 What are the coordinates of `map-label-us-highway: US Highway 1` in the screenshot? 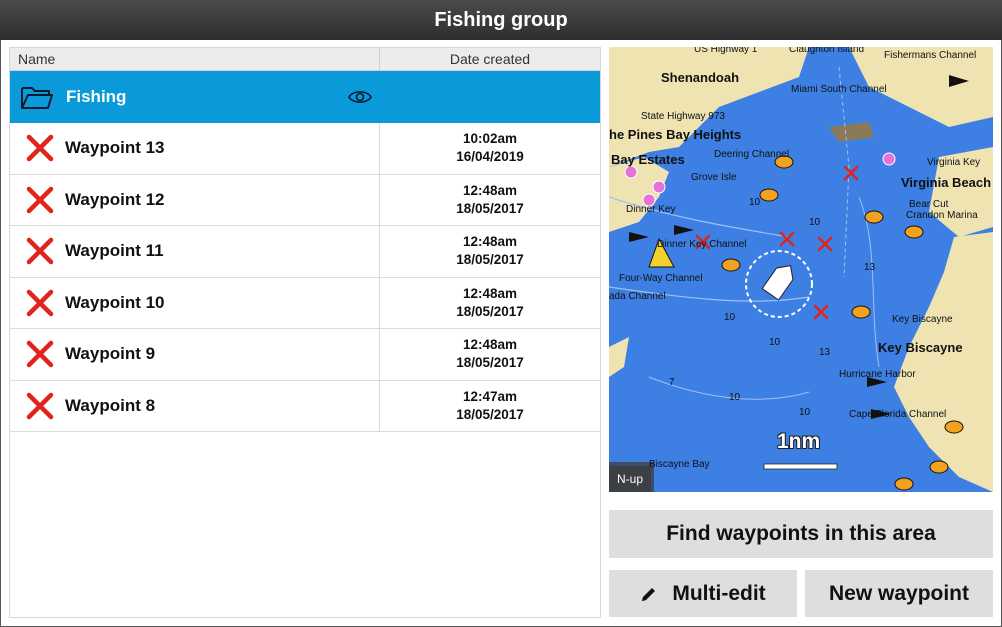 It's located at (726, 51).